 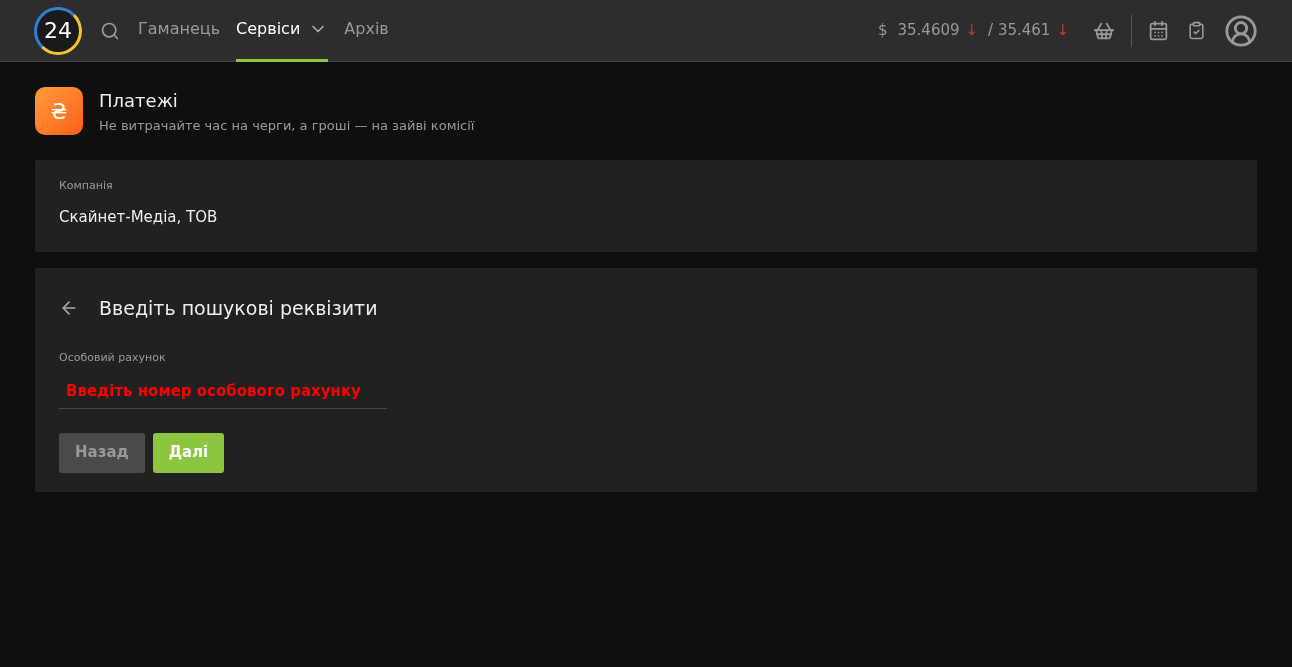 What do you see at coordinates (86, 185) in the screenshot?
I see `field-label: Компанія` at bounding box center [86, 185].